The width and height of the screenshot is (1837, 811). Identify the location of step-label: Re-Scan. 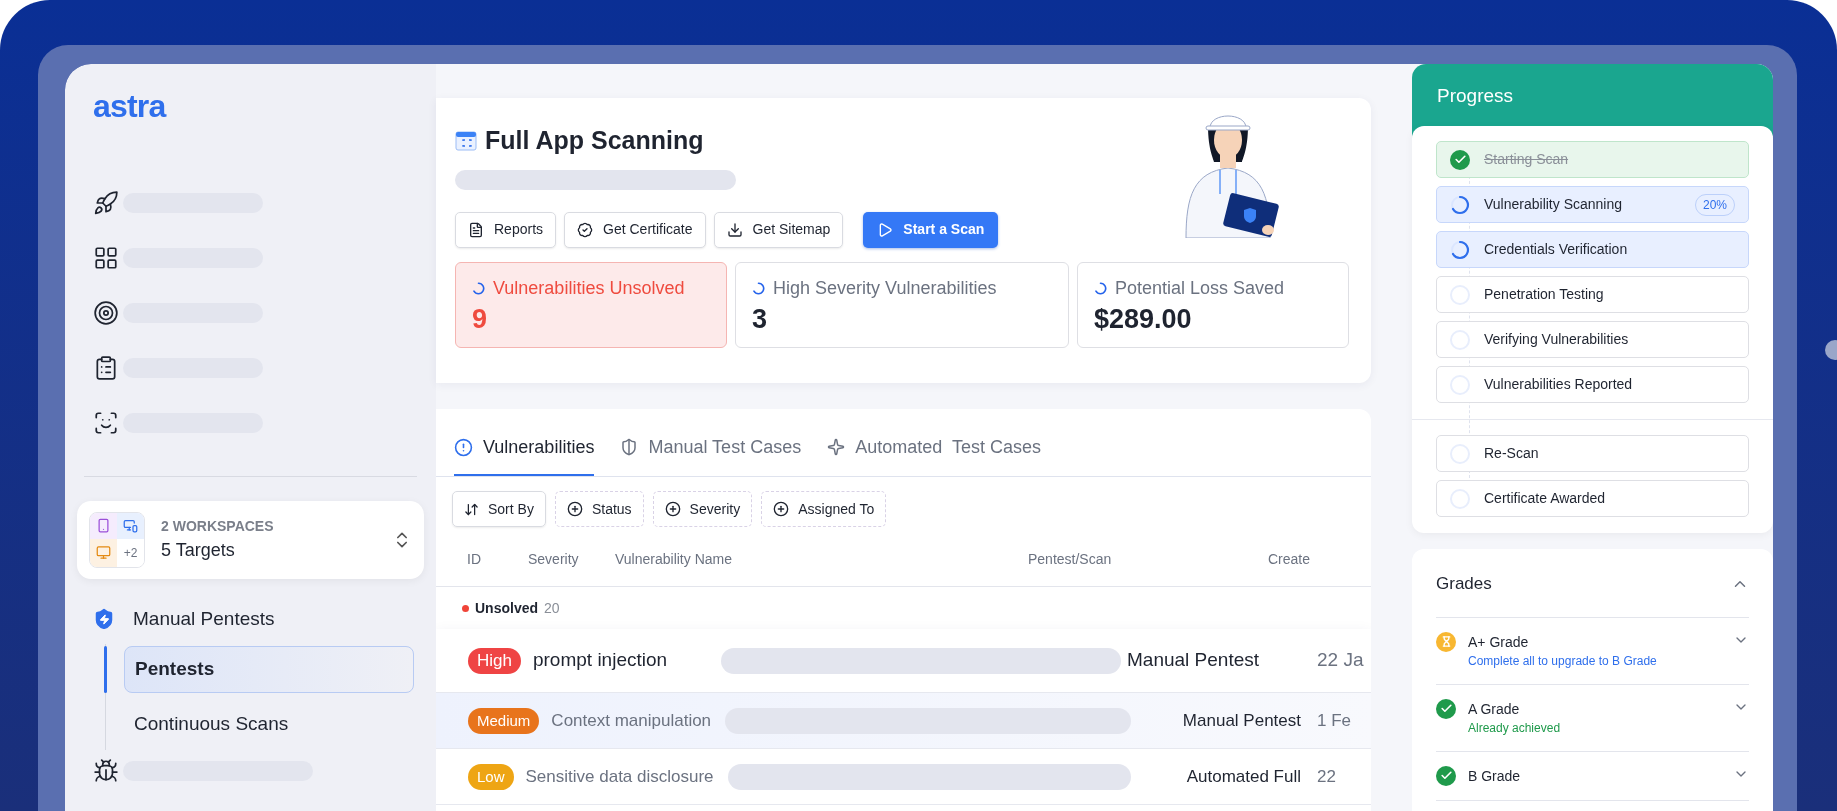
(1511, 453).